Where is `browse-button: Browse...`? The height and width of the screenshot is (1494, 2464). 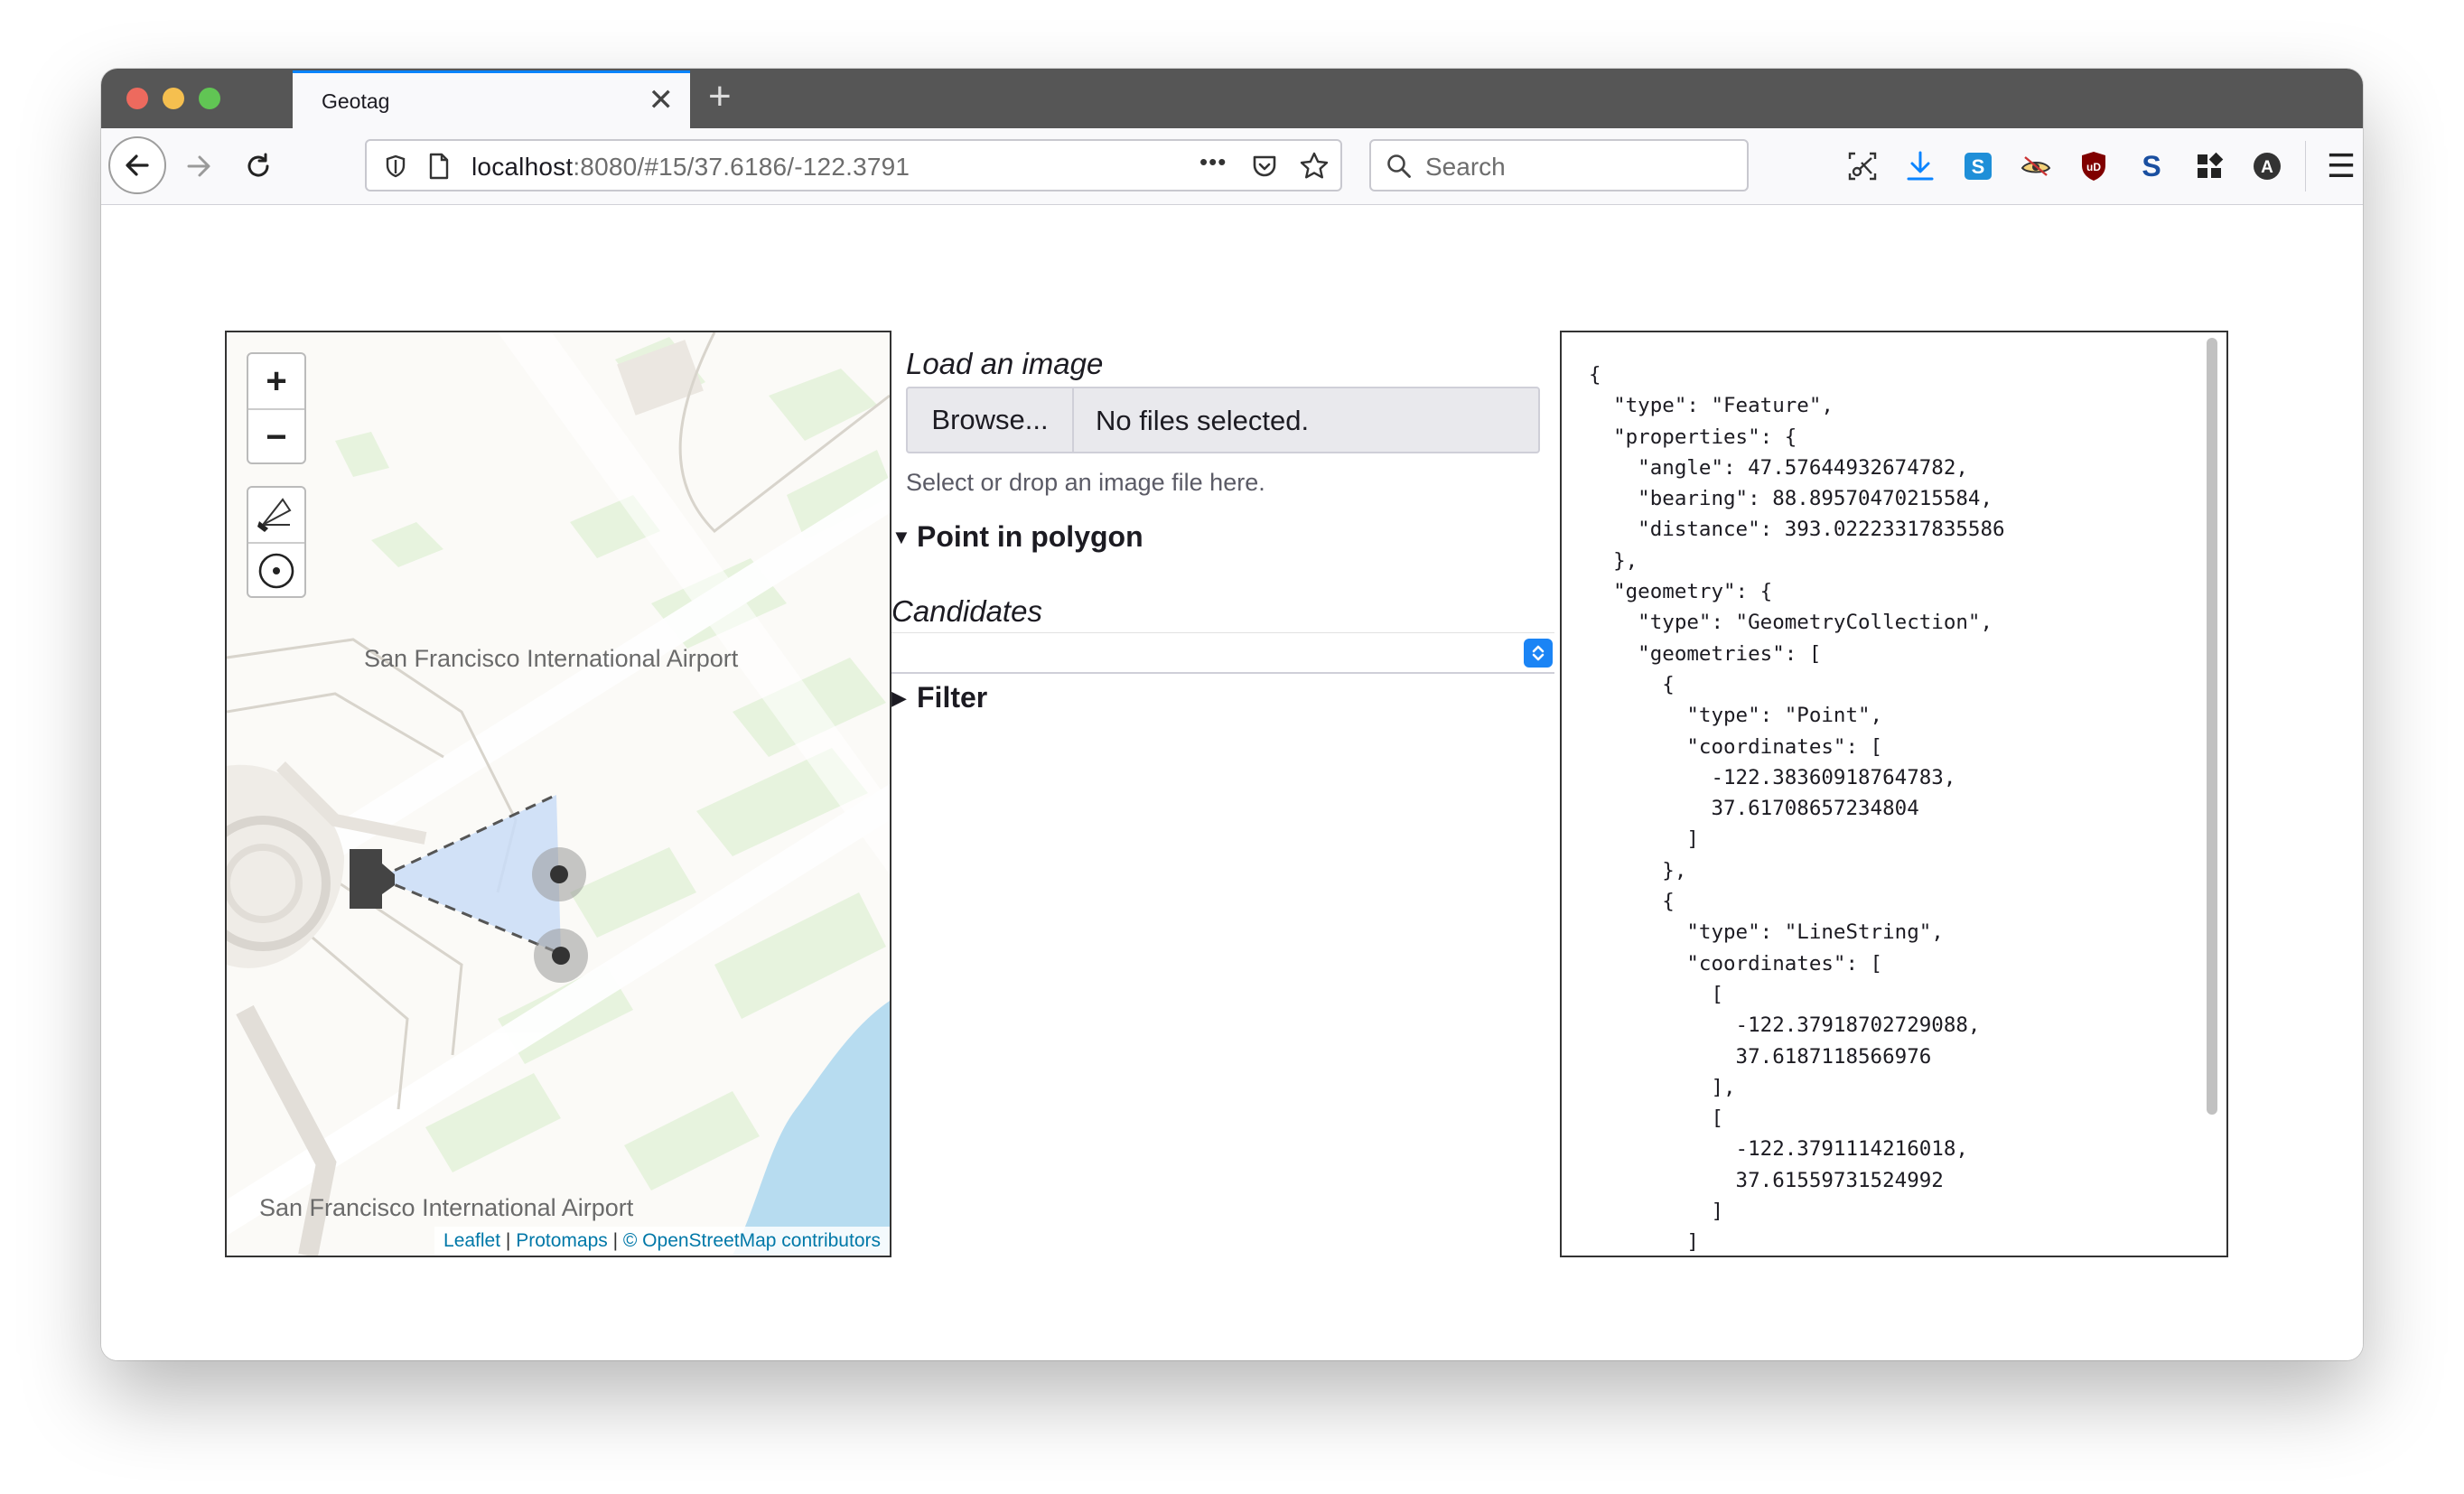
browse-button: Browse... is located at coordinates (991, 420).